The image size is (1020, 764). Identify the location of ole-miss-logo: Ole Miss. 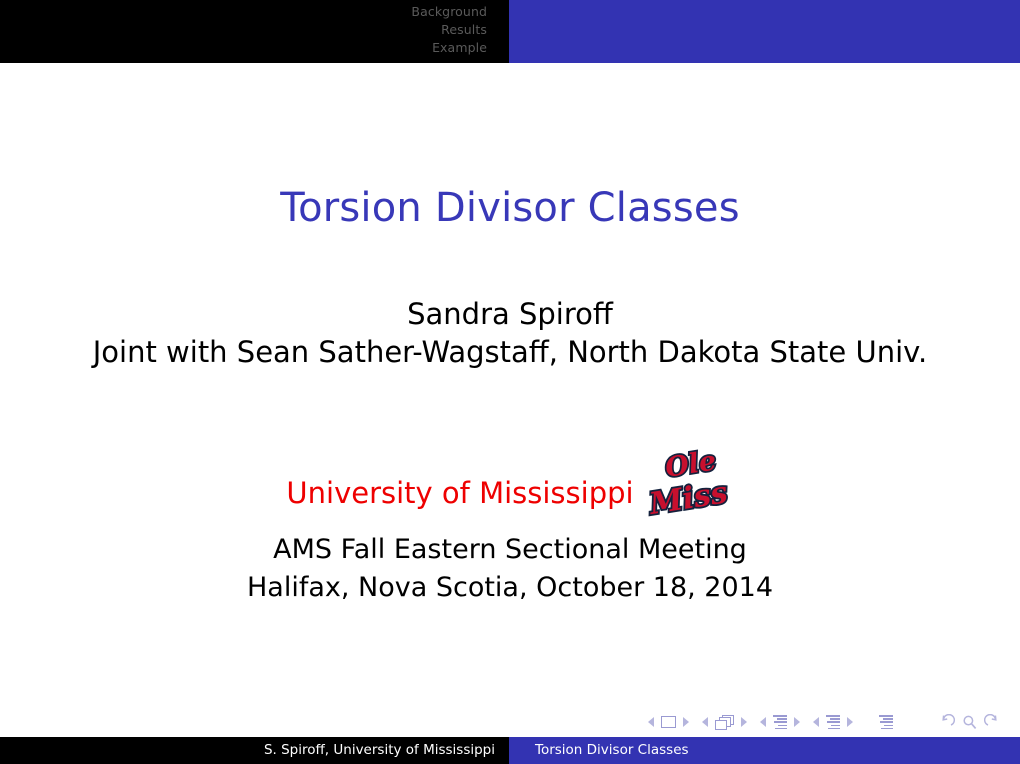
(690, 482).